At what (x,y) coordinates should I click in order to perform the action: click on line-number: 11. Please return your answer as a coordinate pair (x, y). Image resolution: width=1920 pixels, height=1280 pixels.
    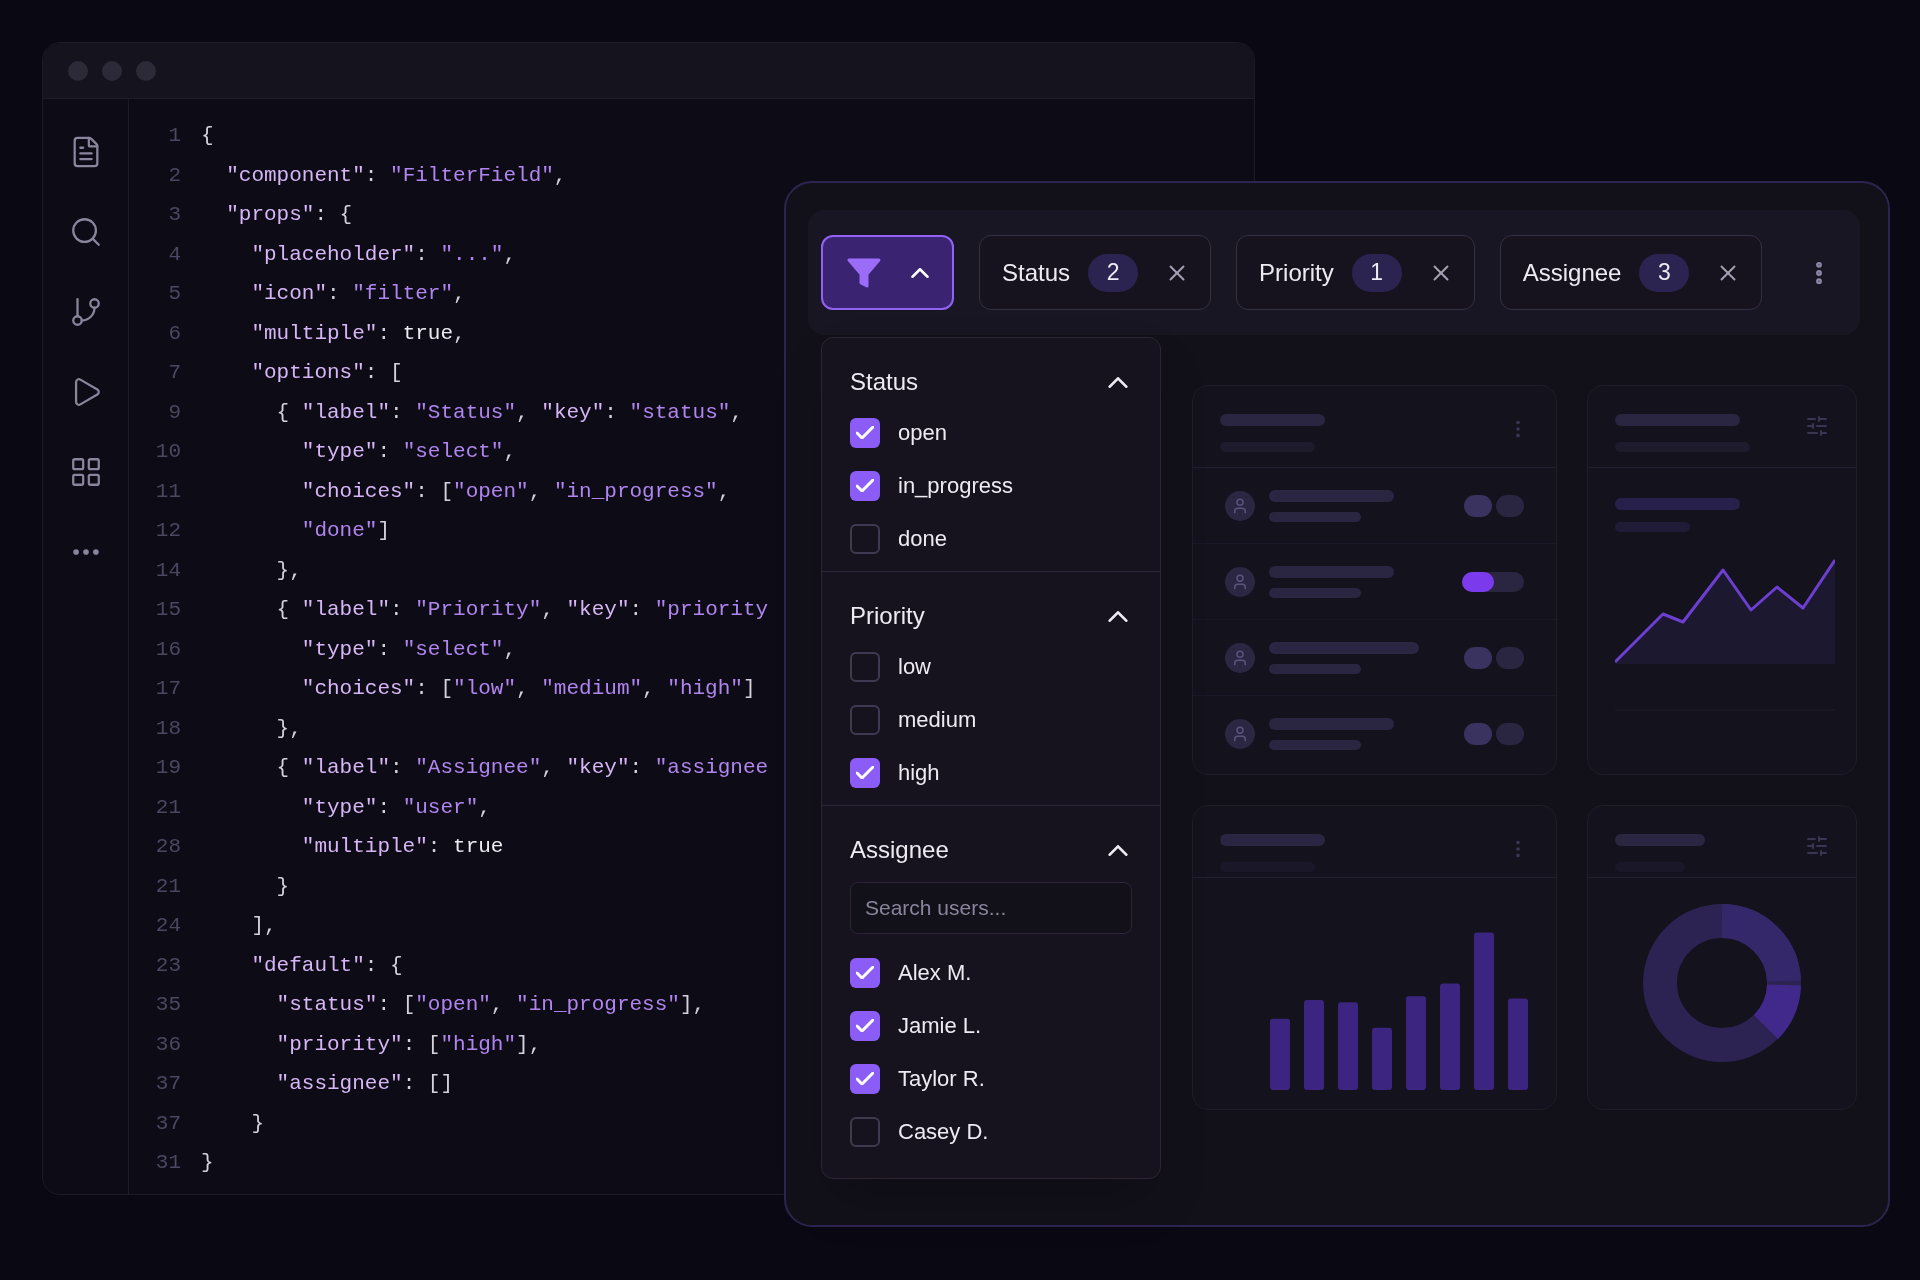
    Looking at the image, I should click on (167, 491).